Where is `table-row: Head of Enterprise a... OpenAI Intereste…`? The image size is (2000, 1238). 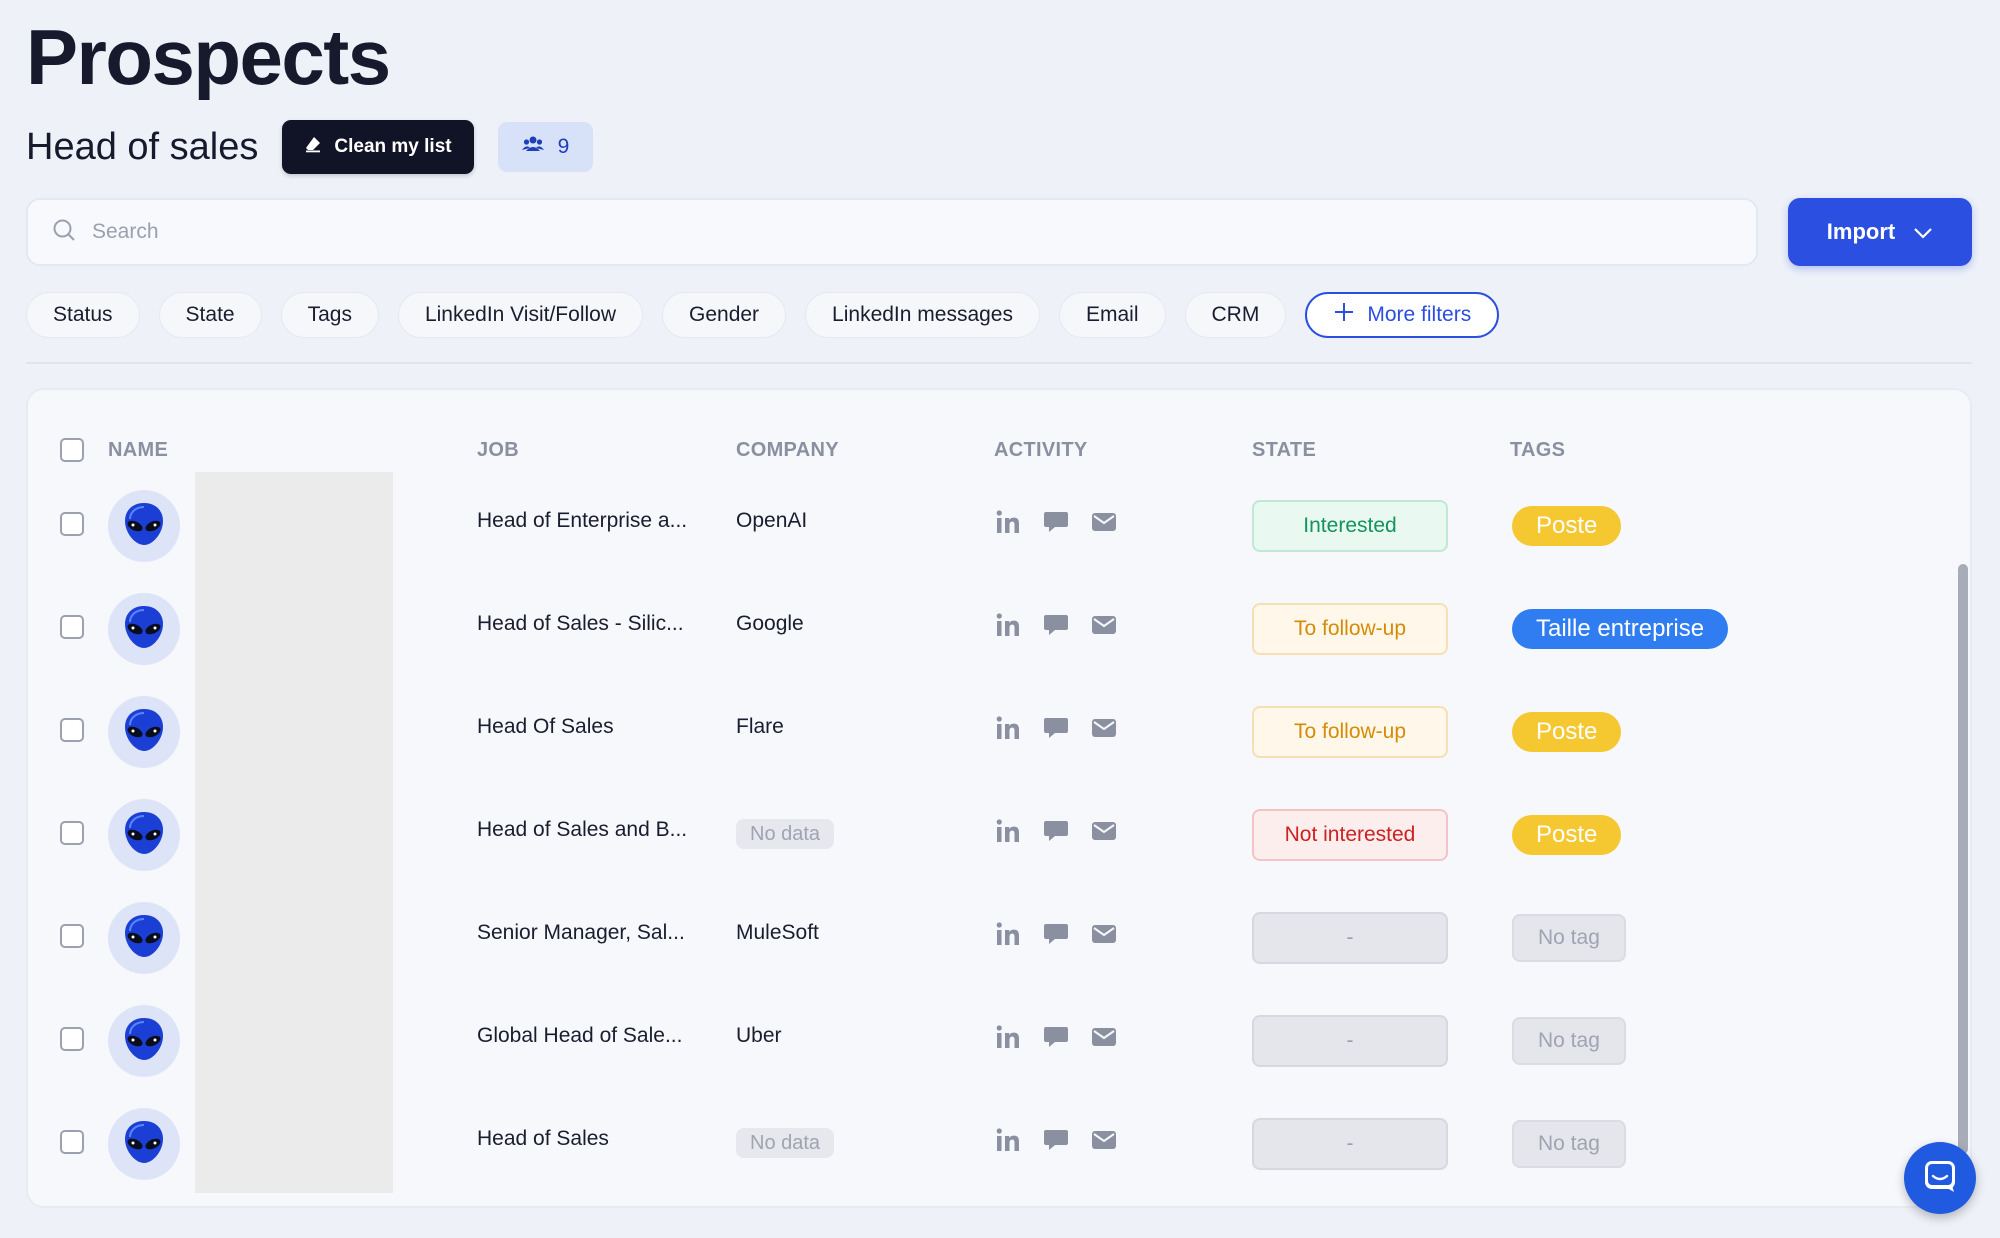
table-row: Head of Enterprise a... OpenAI Intereste… is located at coordinates (999, 523).